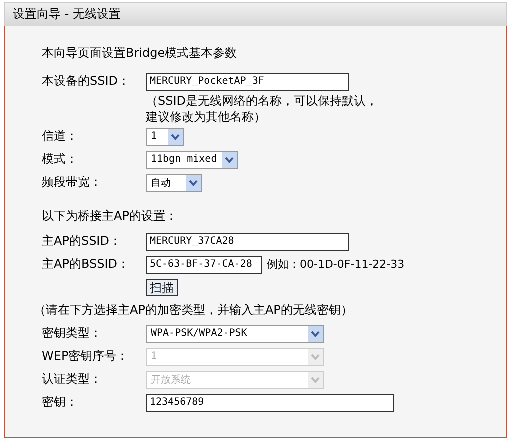 This screenshot has width=511, height=443. Describe the element at coordinates (72, 182) in the screenshot. I see `field-label: 频段带宽：` at that location.